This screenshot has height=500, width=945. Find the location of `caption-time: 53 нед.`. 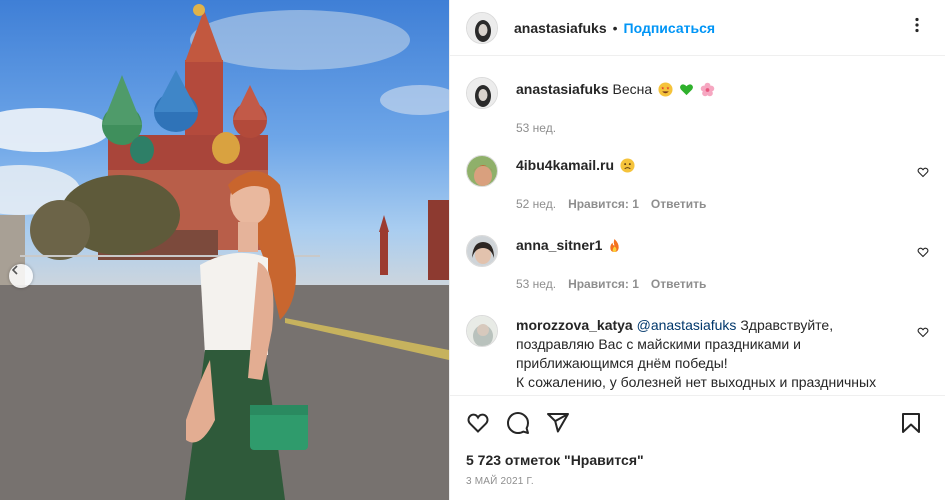

caption-time: 53 нед. is located at coordinates (536, 128).